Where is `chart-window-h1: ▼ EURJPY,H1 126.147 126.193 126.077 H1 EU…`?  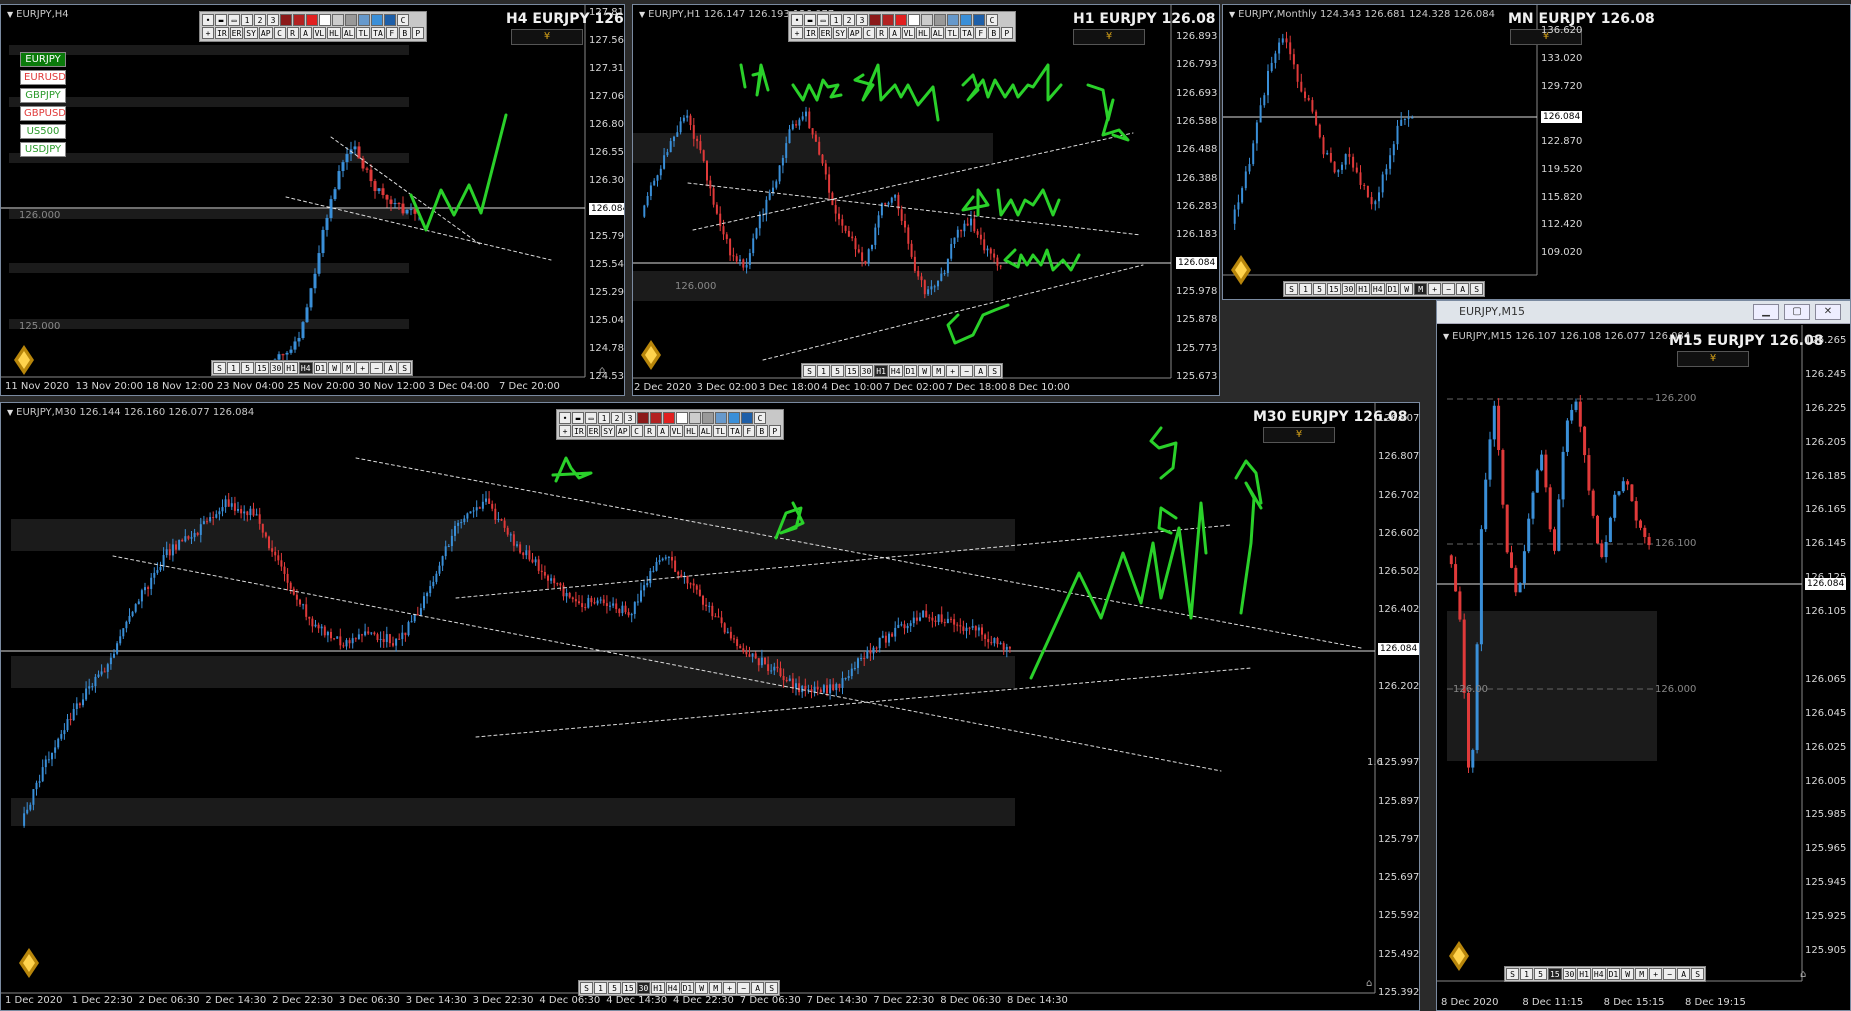
chart-window-h1: ▼ EURJPY,H1 126.147 126.193 126.077 H1 EU… is located at coordinates (926, 200).